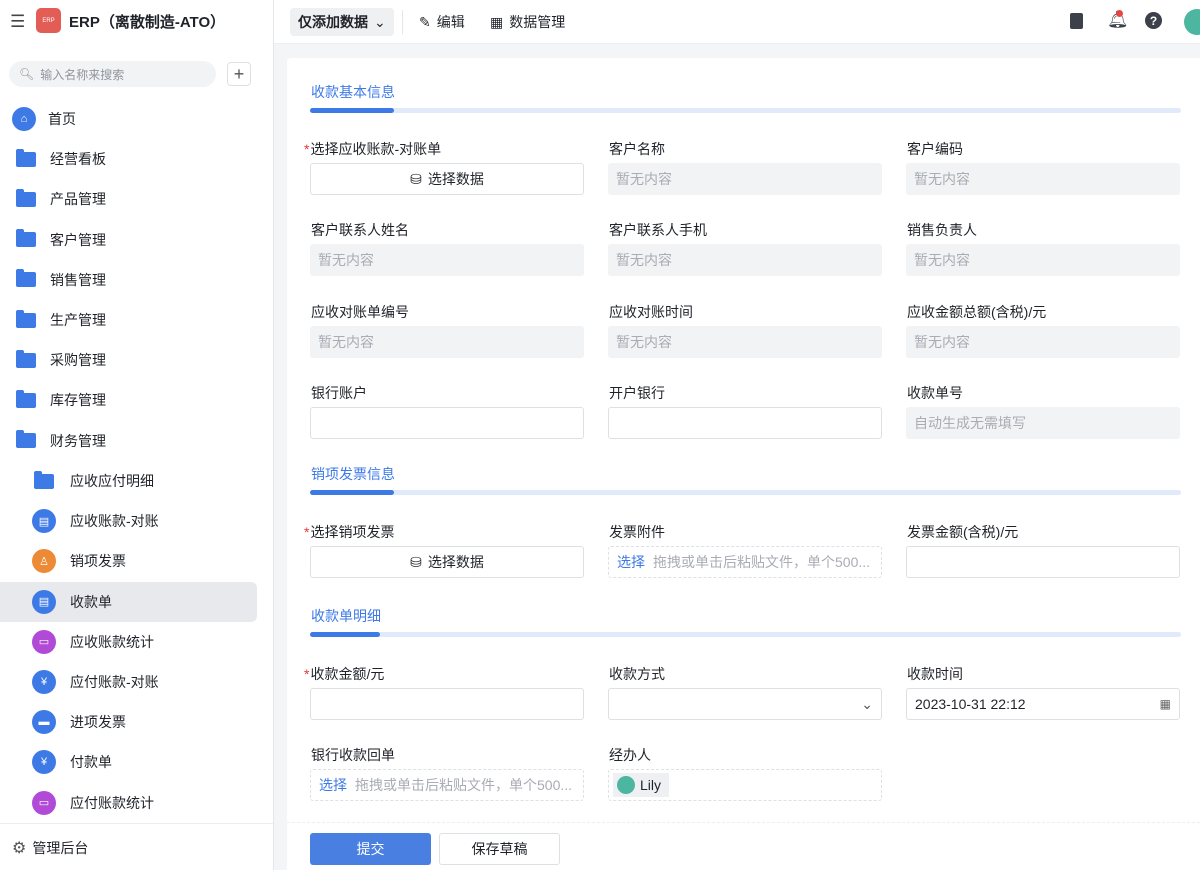  I want to click on database-icon: ⛁, so click(416, 178).